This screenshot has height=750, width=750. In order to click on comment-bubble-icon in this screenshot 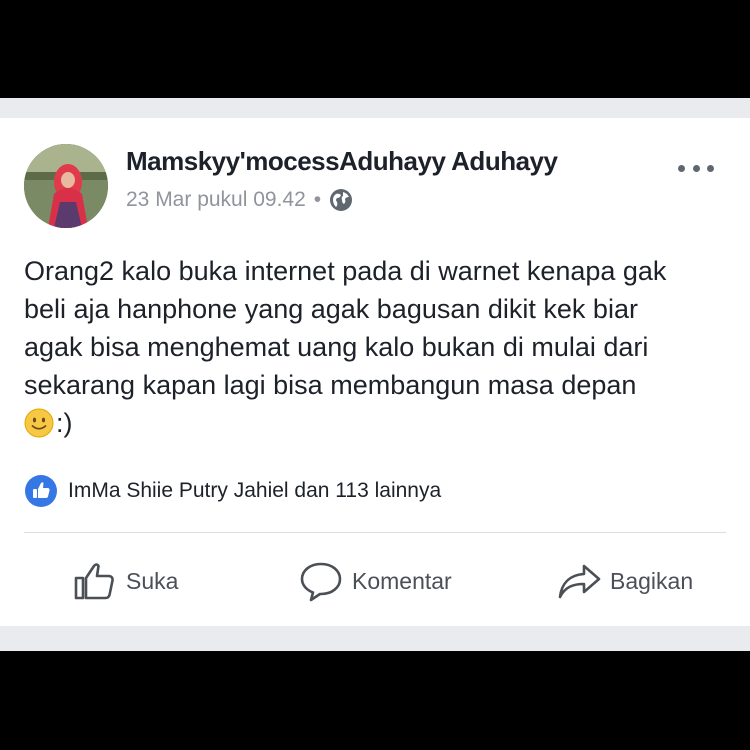, I will do `click(321, 582)`.